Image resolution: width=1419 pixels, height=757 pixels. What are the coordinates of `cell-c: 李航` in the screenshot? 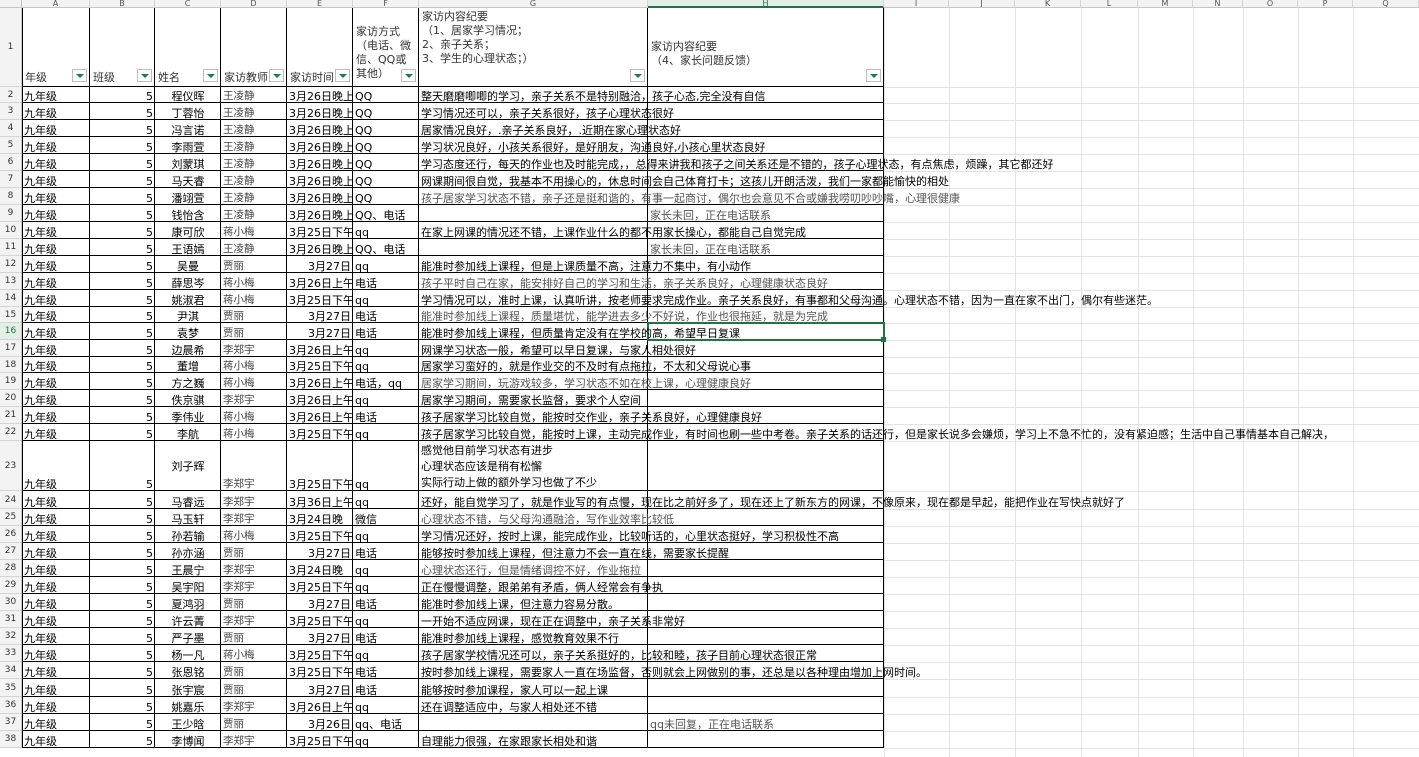 It's located at (188, 432).